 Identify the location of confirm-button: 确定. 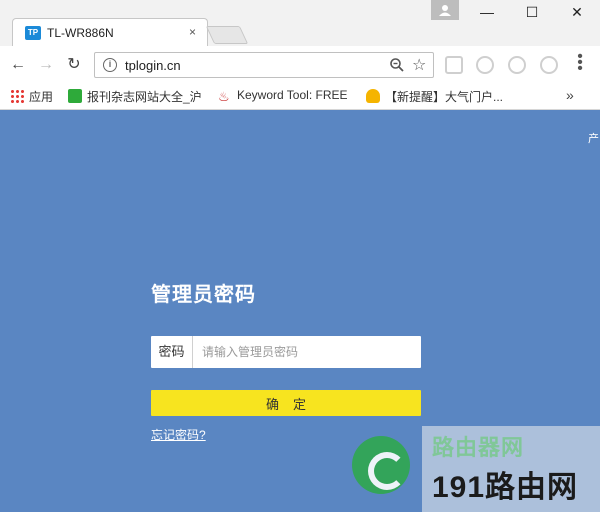
(286, 403).